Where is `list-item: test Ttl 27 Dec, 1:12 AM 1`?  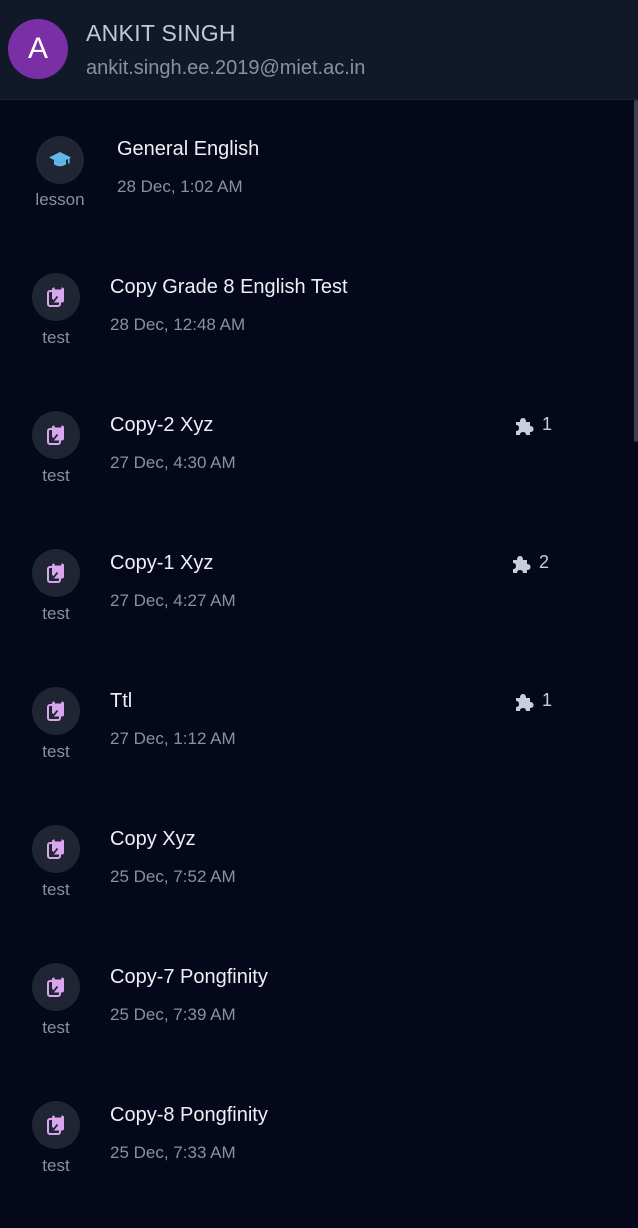 list-item: test Ttl 27 Dec, 1:12 AM 1 is located at coordinates (300, 712).